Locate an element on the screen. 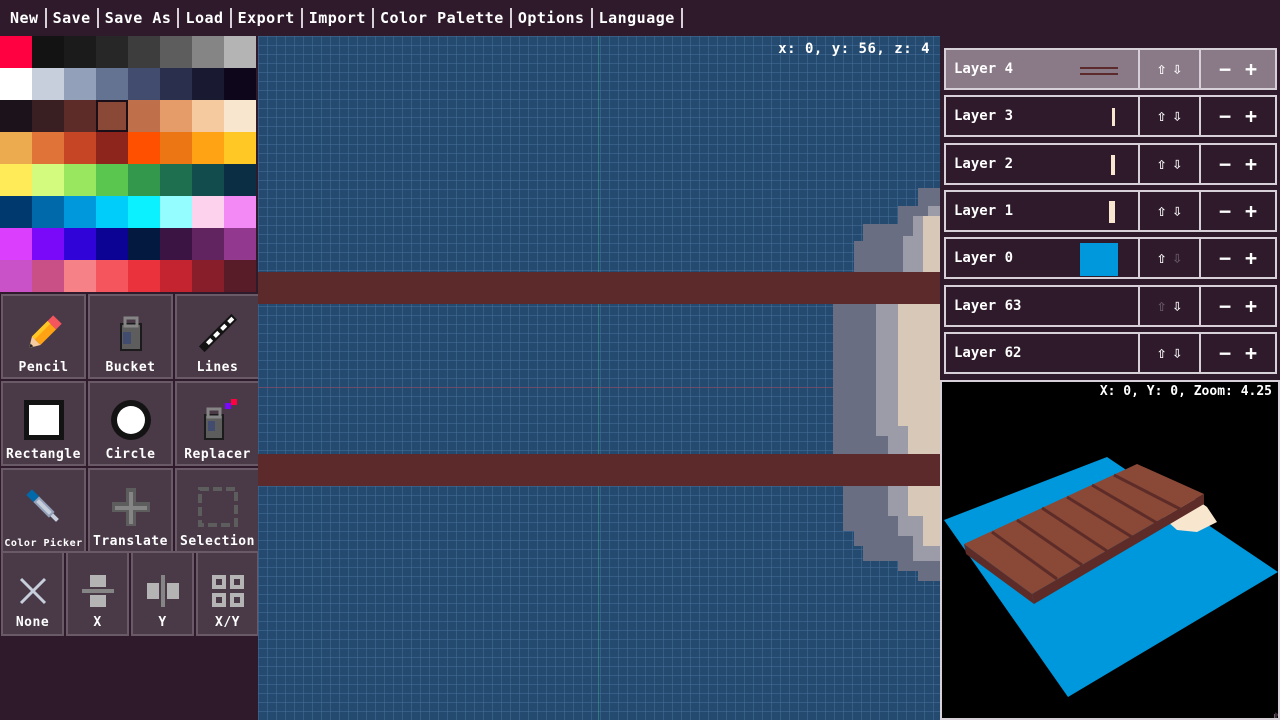  tool-translate-button: Translate is located at coordinates (130, 510).